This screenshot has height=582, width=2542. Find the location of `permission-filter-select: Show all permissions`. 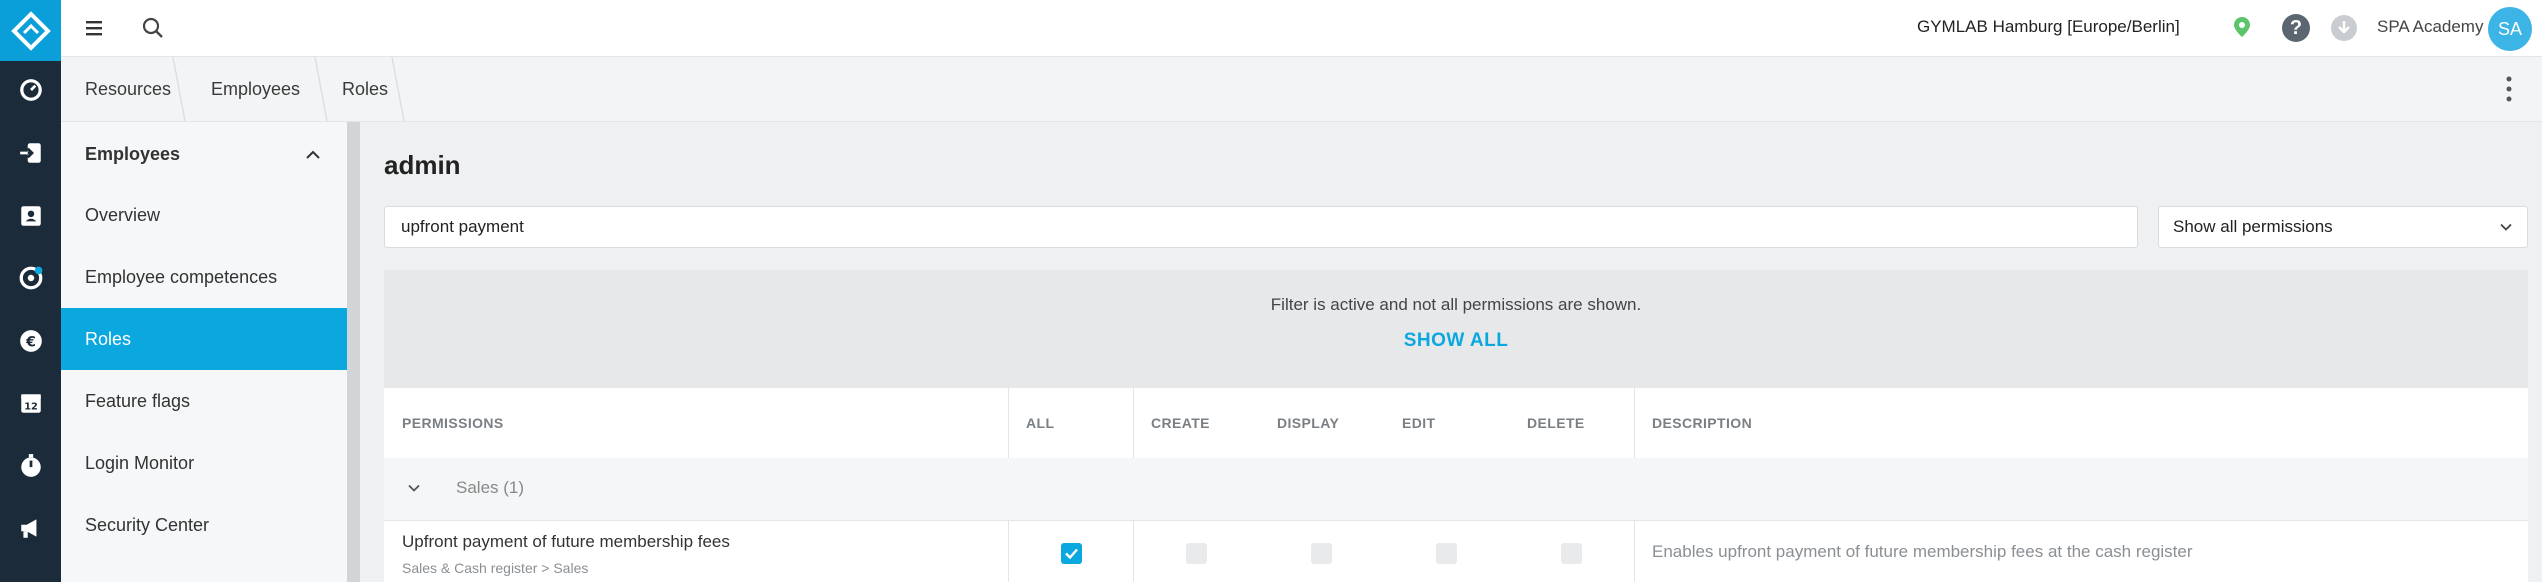

permission-filter-select: Show all permissions is located at coordinates (2343, 227).